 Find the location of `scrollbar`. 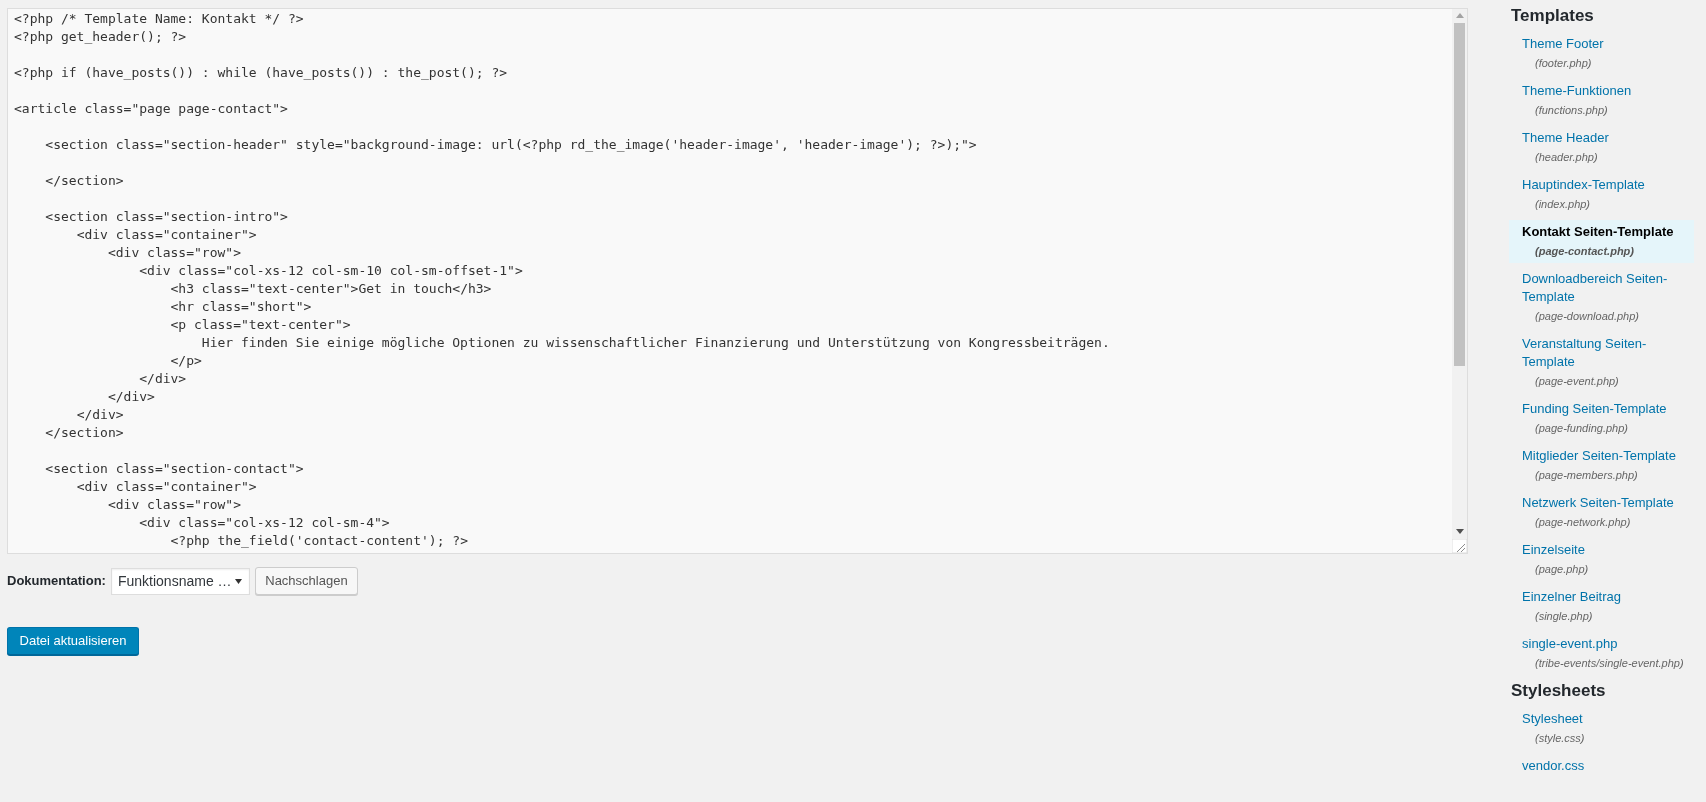

scrollbar is located at coordinates (1459, 281).